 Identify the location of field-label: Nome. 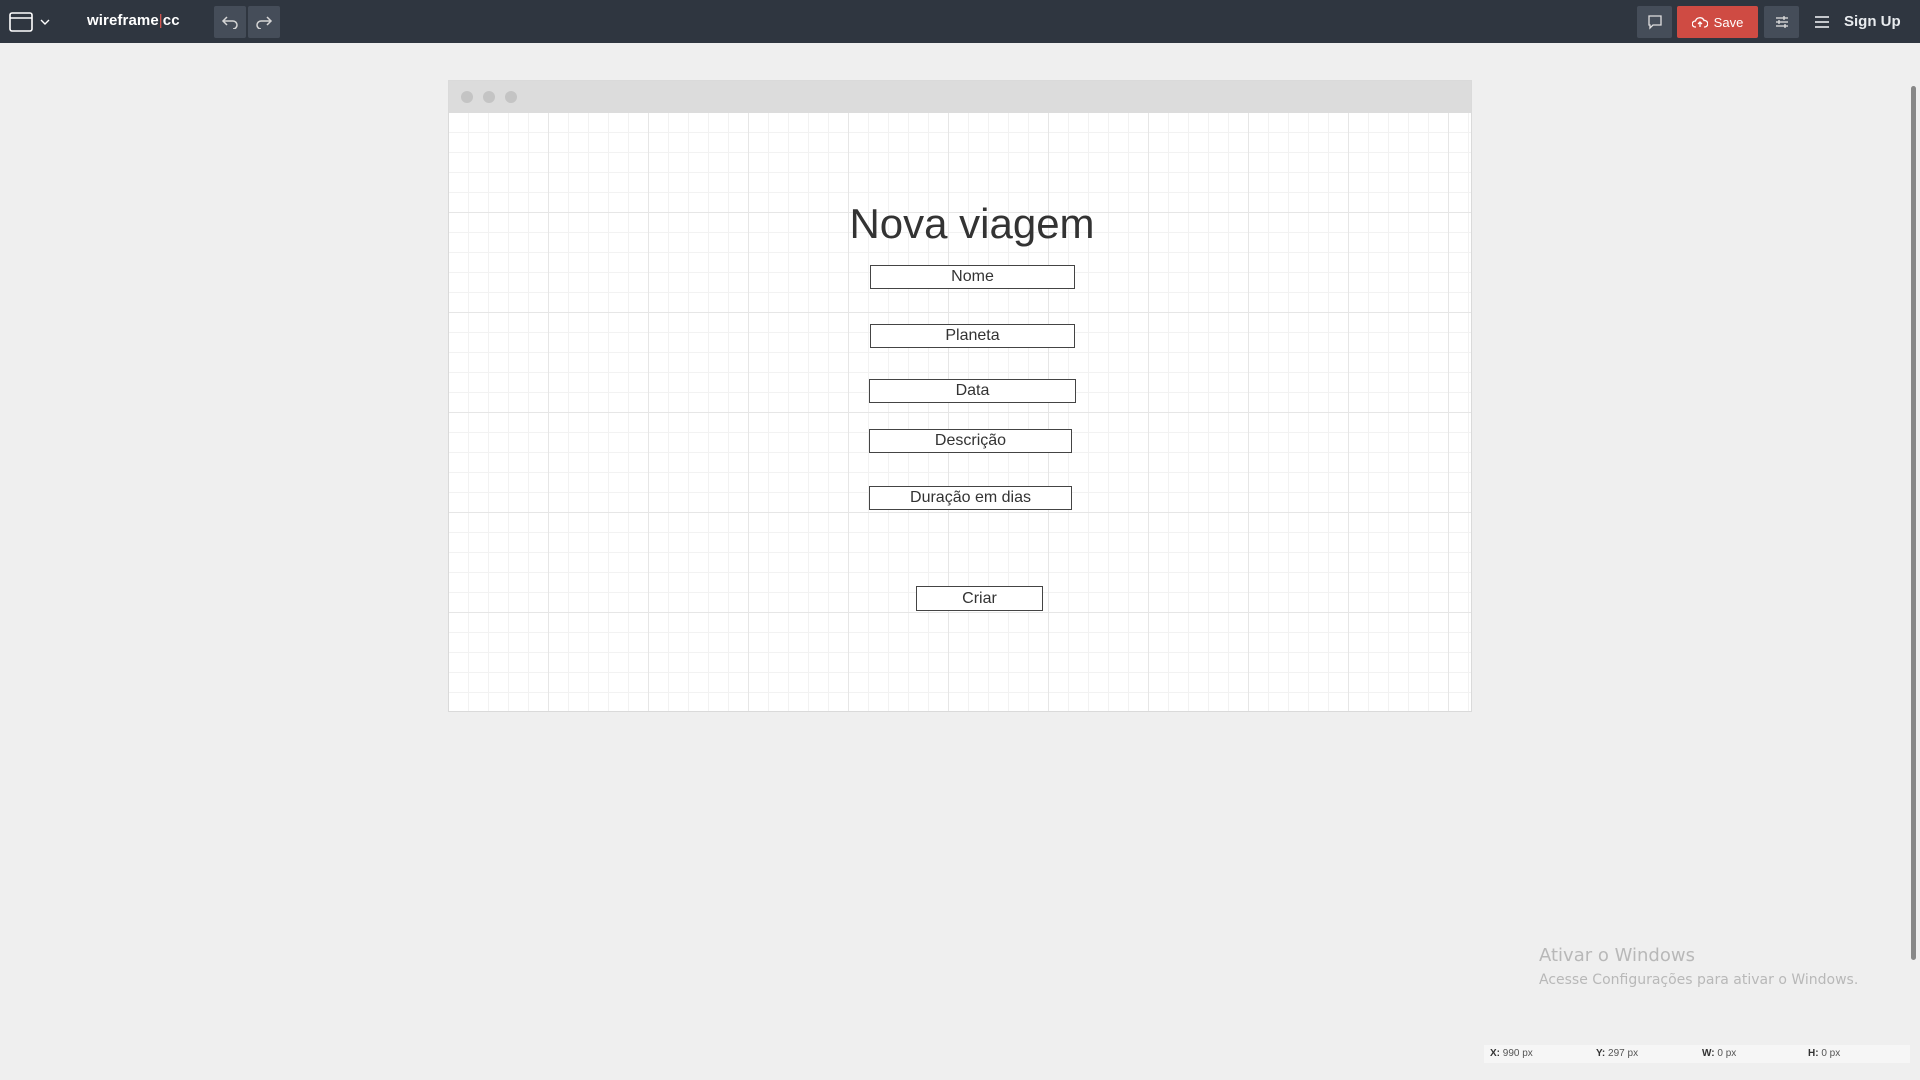
(972, 276).